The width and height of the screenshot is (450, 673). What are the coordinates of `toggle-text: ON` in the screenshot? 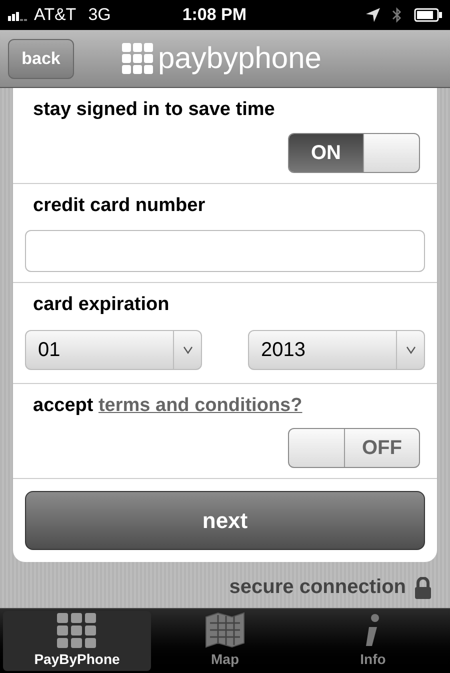 It's located at (326, 153).